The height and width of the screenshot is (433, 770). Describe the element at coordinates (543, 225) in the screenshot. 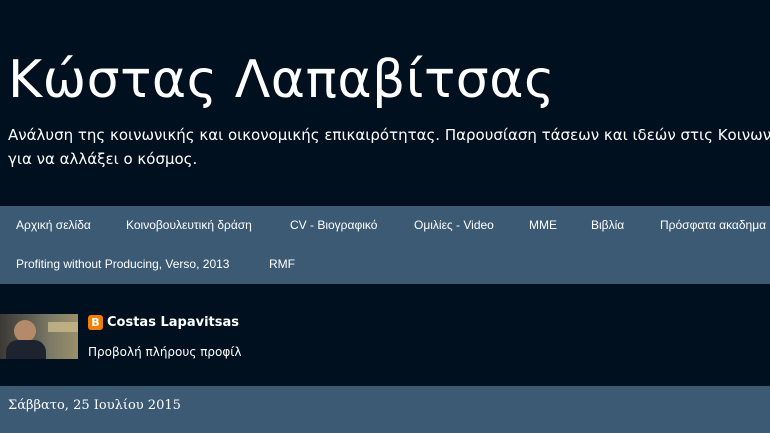

I see `nav-item-media: MME` at that location.